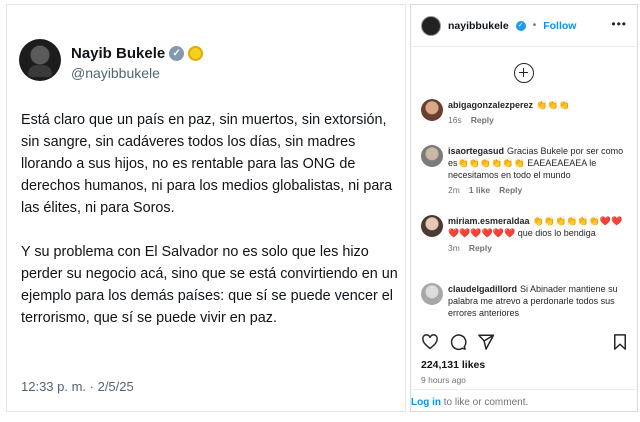  I want to click on comment-time: 2m, so click(454, 190).